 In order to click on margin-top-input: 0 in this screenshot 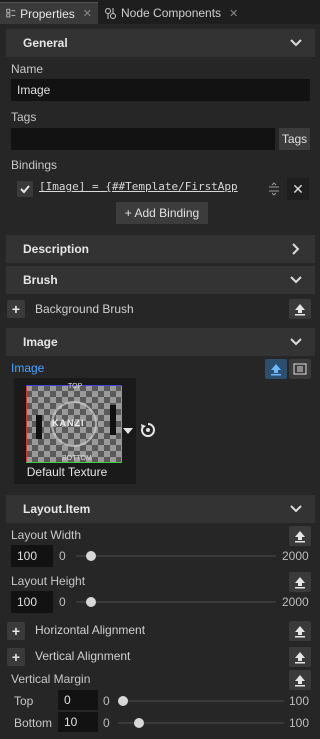, I will do `click(78, 700)`.